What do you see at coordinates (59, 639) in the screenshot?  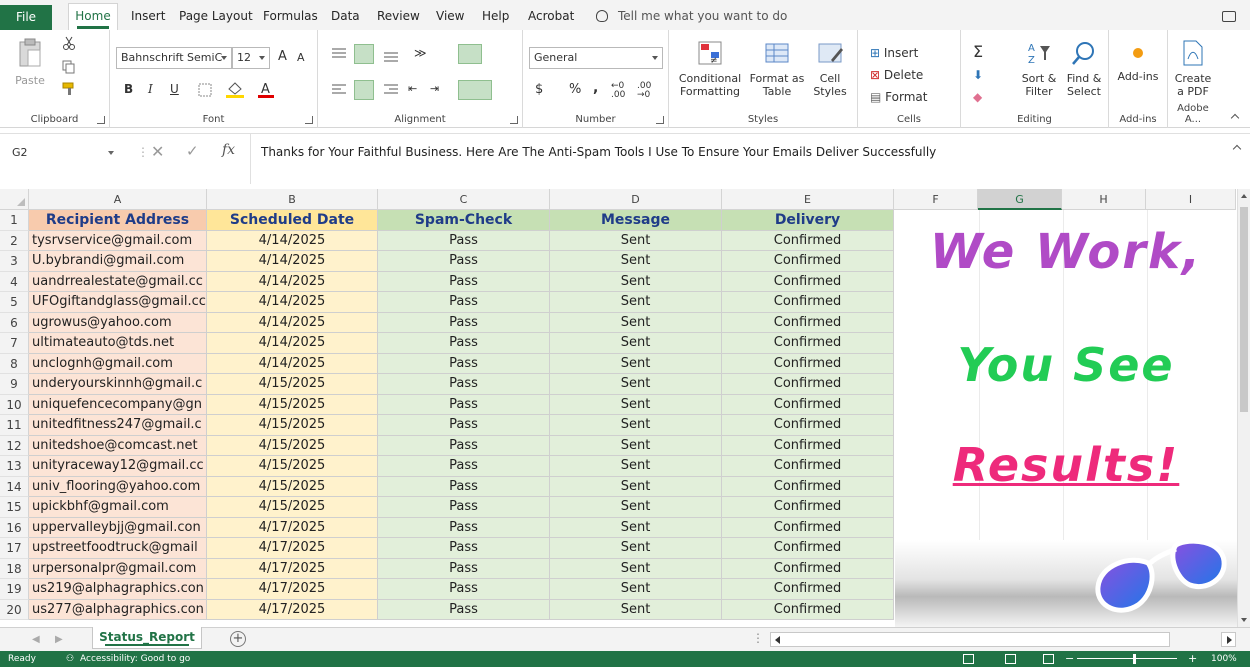 I see `next-sheet-icon: ▶` at bounding box center [59, 639].